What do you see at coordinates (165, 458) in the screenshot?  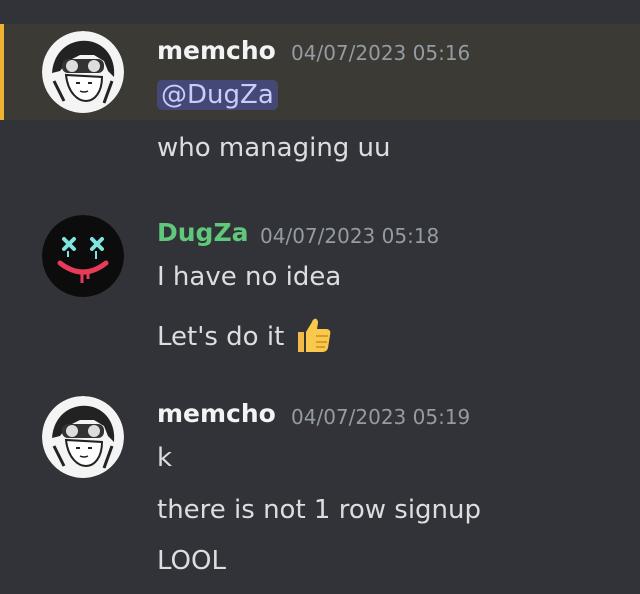 I see `message-line: k` at bounding box center [165, 458].